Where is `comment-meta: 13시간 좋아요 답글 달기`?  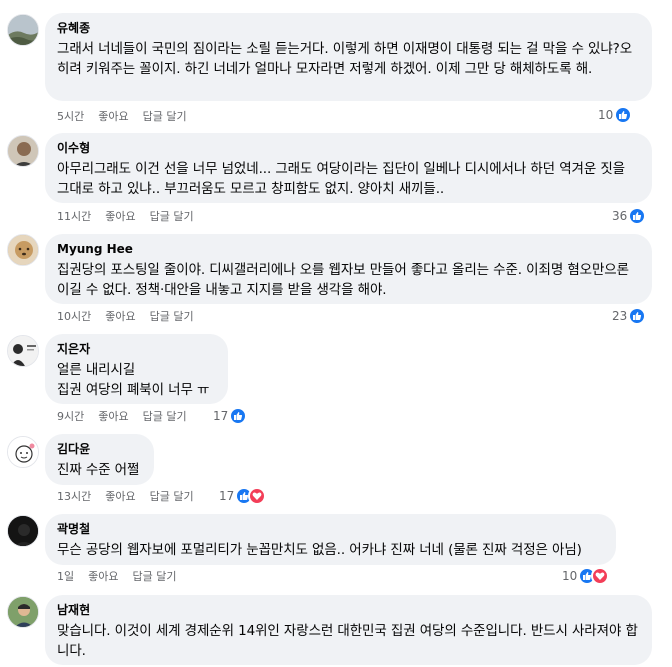
comment-meta: 13시간 좋아요 답글 달기 is located at coordinates (125, 497).